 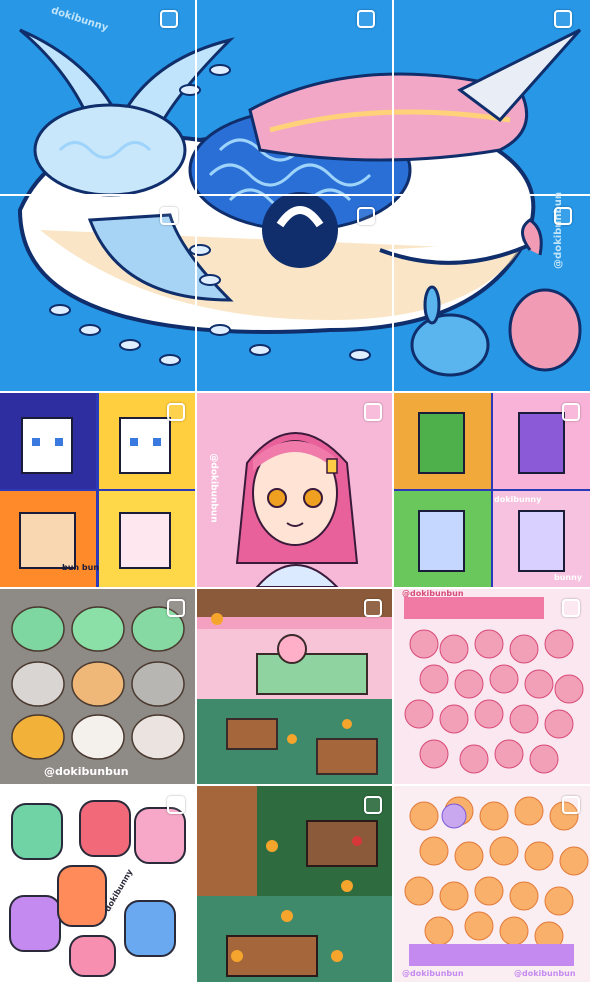 I want to click on clay-cats-artwork, so click(x=97, y=686).